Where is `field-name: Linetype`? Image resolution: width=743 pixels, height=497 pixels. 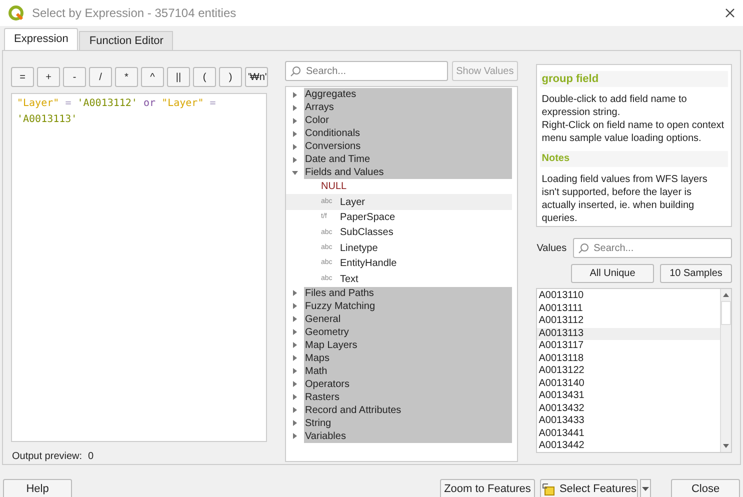 field-name: Linetype is located at coordinates (359, 249).